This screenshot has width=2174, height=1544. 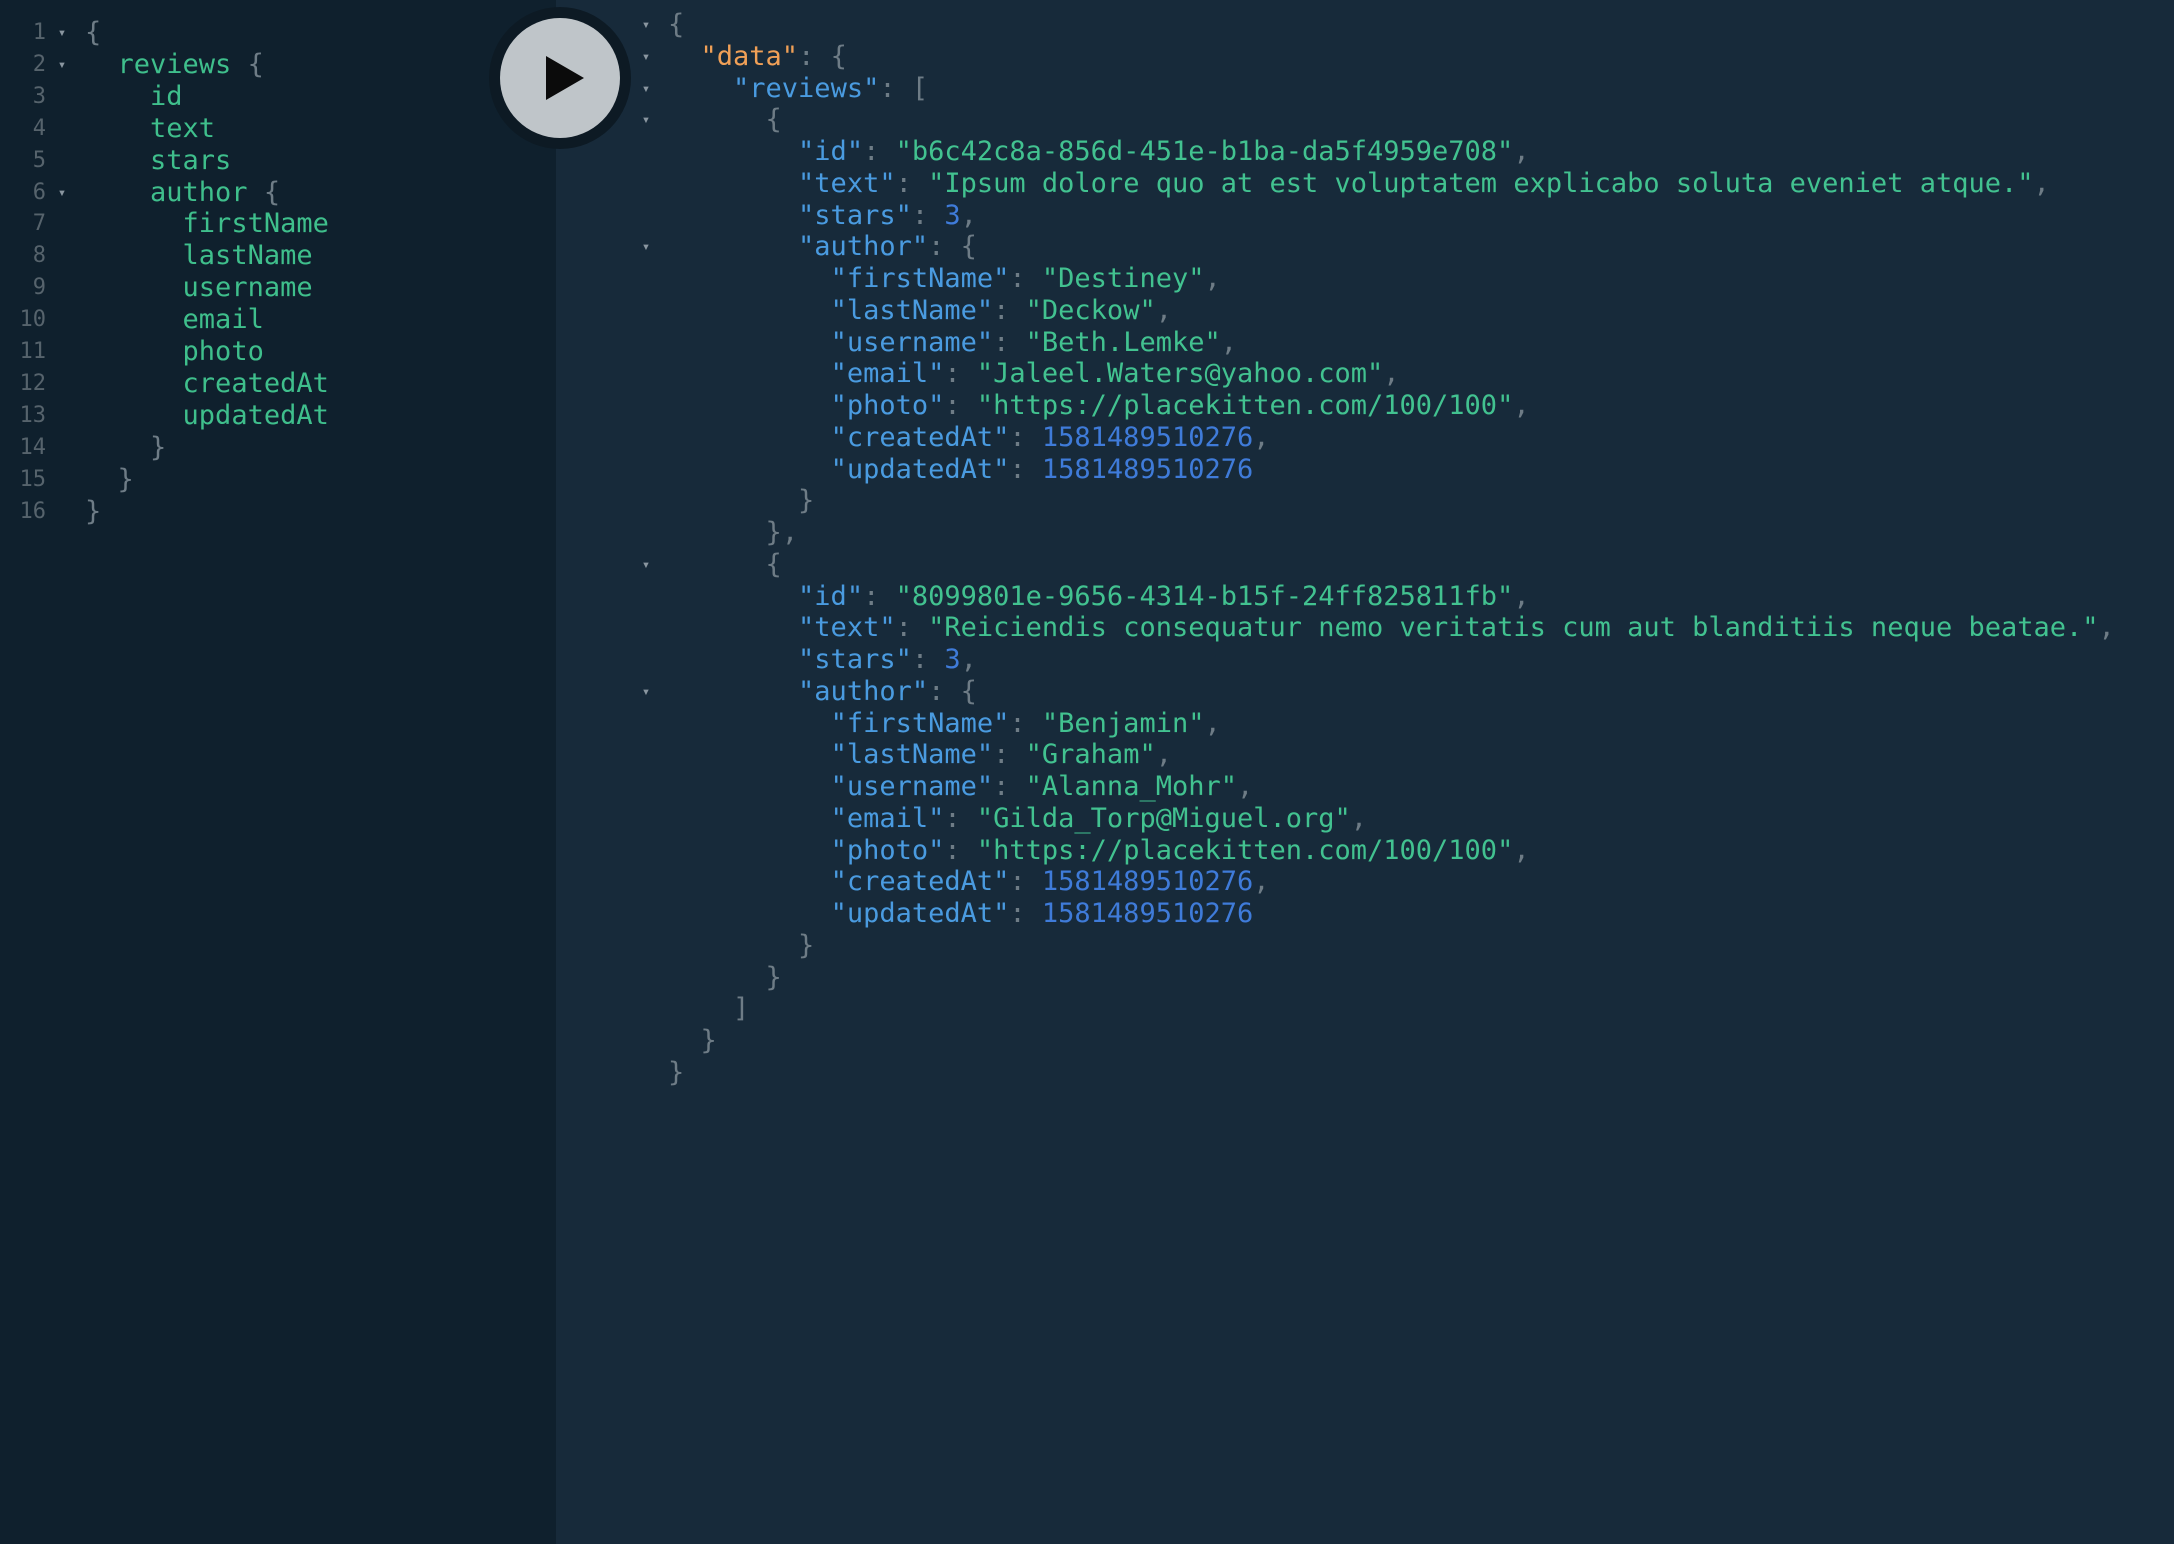 I want to click on query-code: }, so click(x=93, y=512).